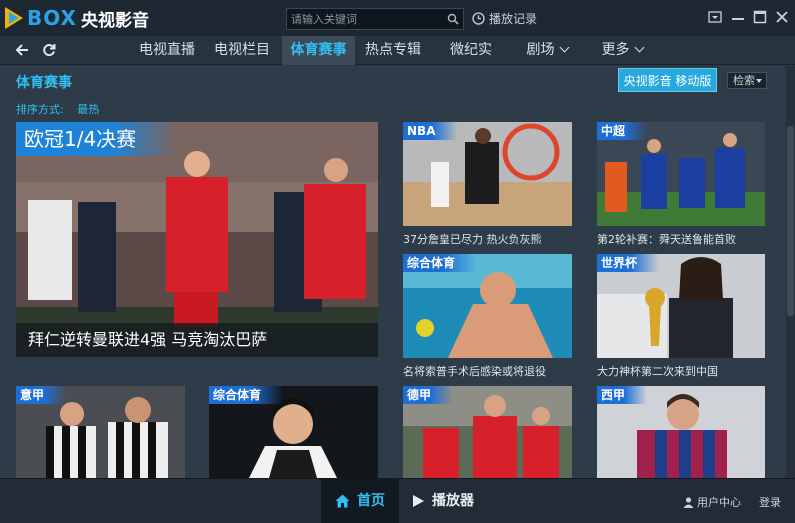 The width and height of the screenshot is (795, 523). I want to click on section-title: 体育赛事, so click(44, 83).